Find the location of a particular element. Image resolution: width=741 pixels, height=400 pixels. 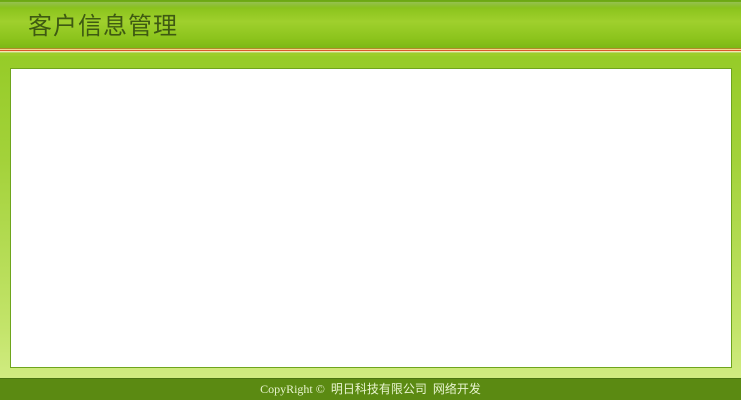

footer-bar: CopyRight © 明日科技有限公司 网络开发 is located at coordinates (370, 389).